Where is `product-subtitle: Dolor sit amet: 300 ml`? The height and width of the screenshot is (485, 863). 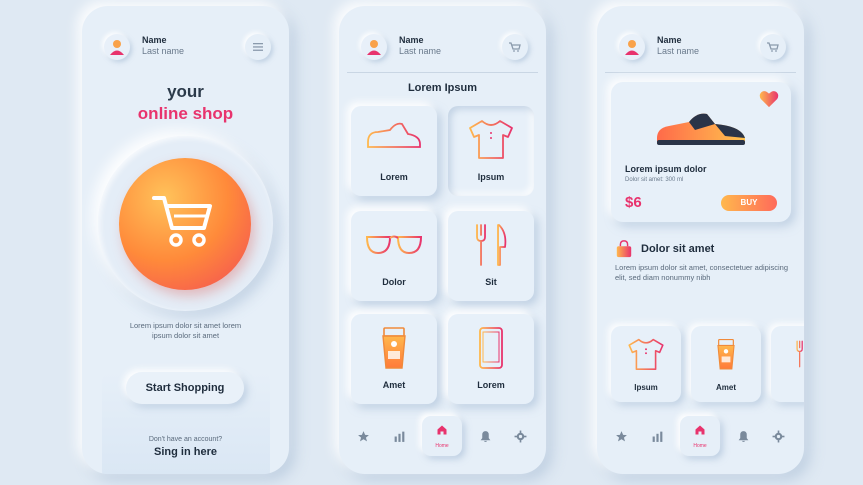 product-subtitle: Dolor sit amet: 300 ml is located at coordinates (654, 180).